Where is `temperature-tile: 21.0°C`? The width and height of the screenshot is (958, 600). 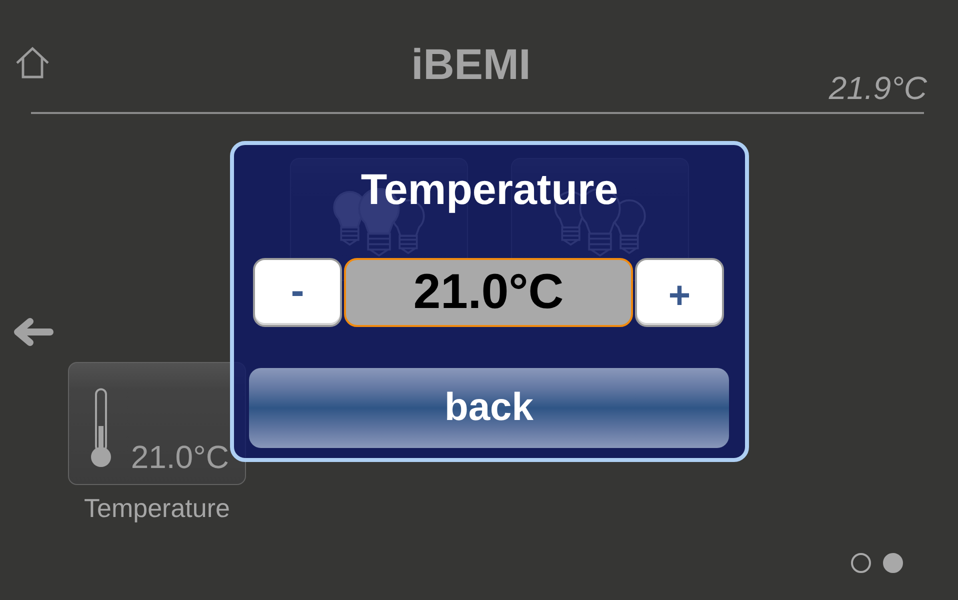 temperature-tile: 21.0°C is located at coordinates (157, 423).